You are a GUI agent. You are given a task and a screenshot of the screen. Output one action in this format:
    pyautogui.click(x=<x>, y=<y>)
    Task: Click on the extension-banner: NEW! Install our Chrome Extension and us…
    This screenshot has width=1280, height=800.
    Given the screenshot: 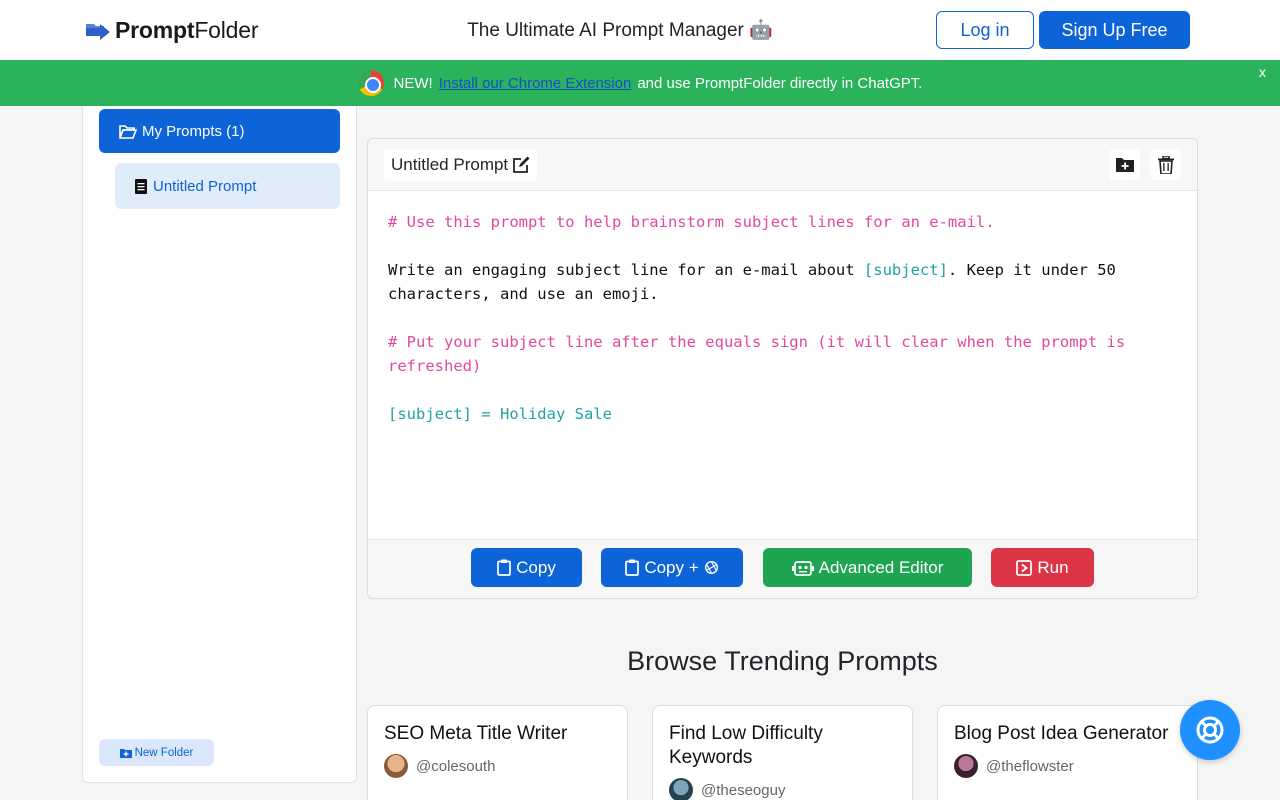 What is the action you would take?
    pyautogui.click(x=640, y=83)
    